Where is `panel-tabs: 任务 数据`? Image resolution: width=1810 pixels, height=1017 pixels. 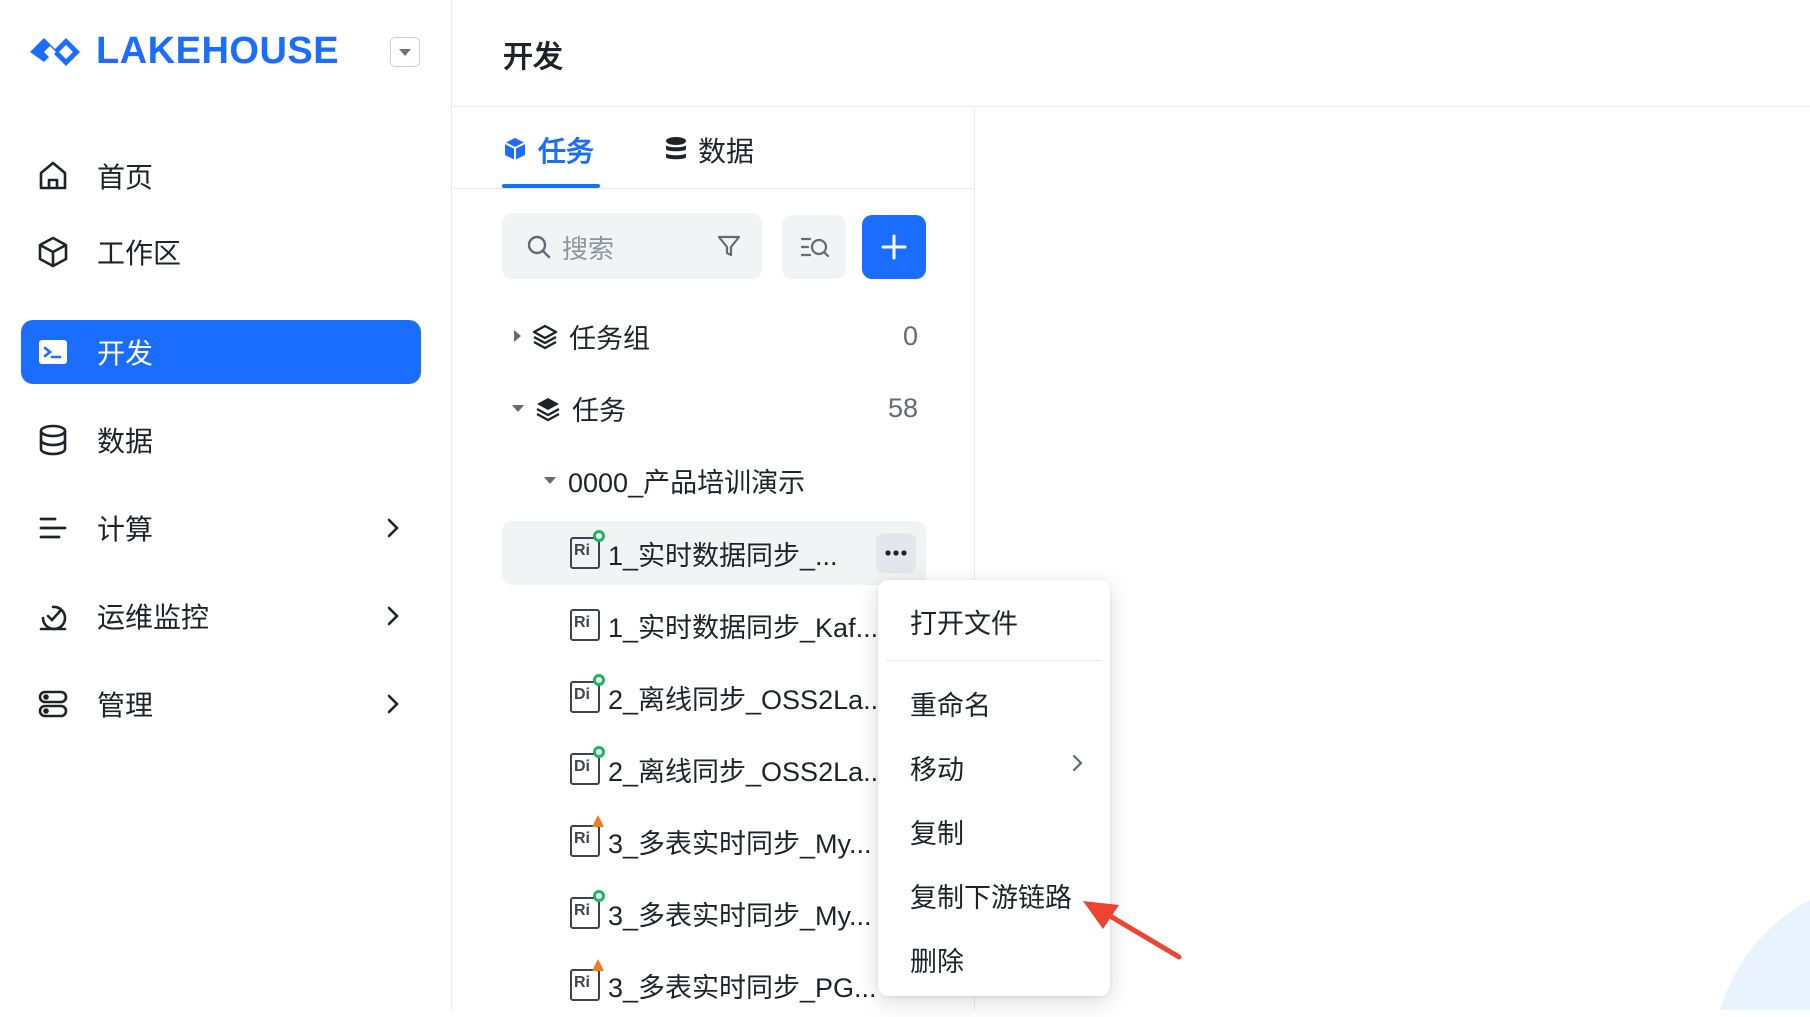 panel-tabs: 任务 数据 is located at coordinates (714, 148).